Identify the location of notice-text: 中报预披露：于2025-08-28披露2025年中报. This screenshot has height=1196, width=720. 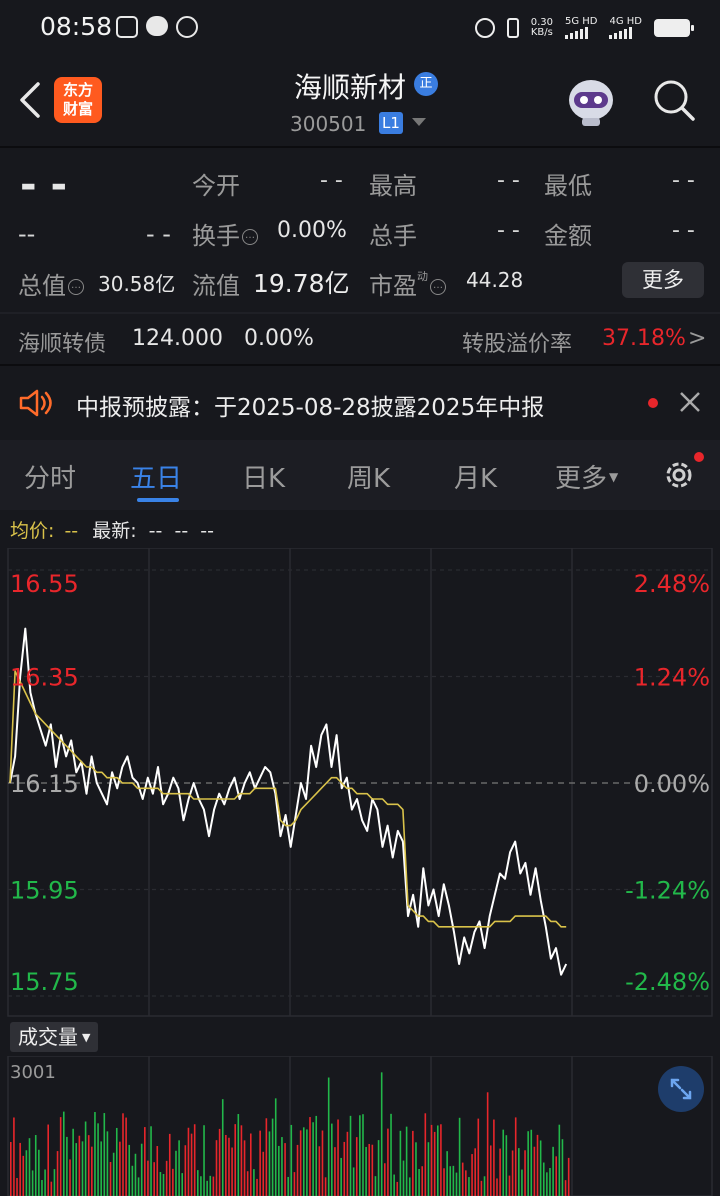
(310, 408).